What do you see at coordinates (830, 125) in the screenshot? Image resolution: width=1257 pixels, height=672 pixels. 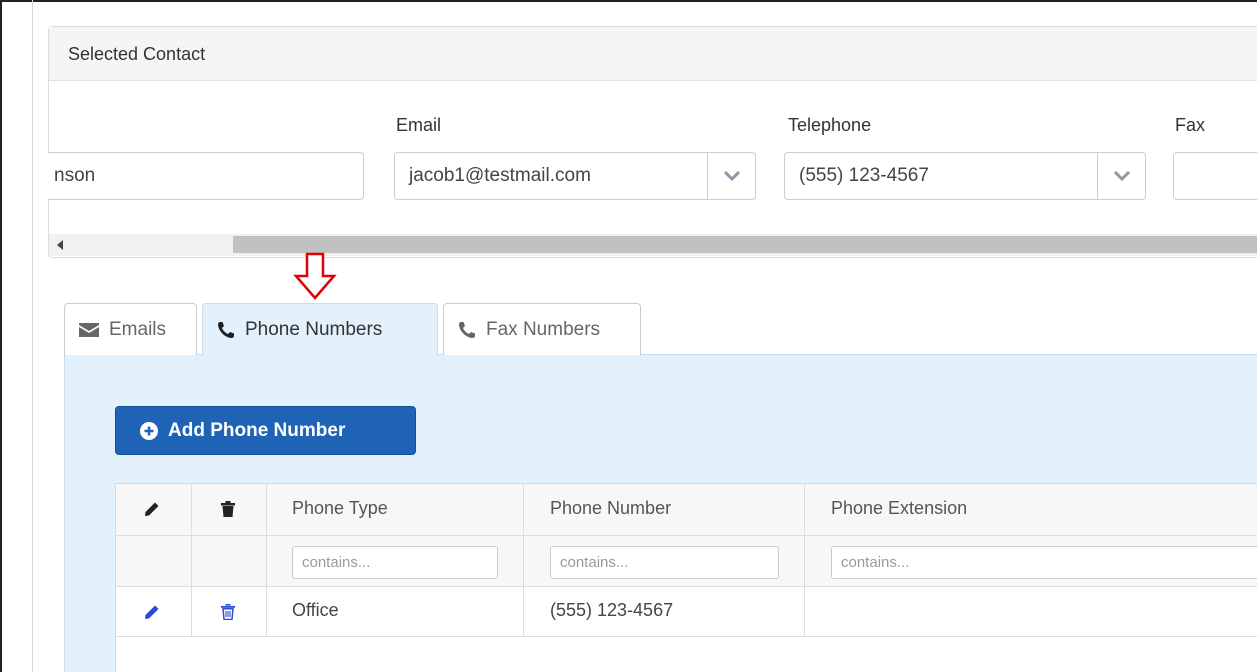 I see `telephone-label: Telephone` at bounding box center [830, 125].